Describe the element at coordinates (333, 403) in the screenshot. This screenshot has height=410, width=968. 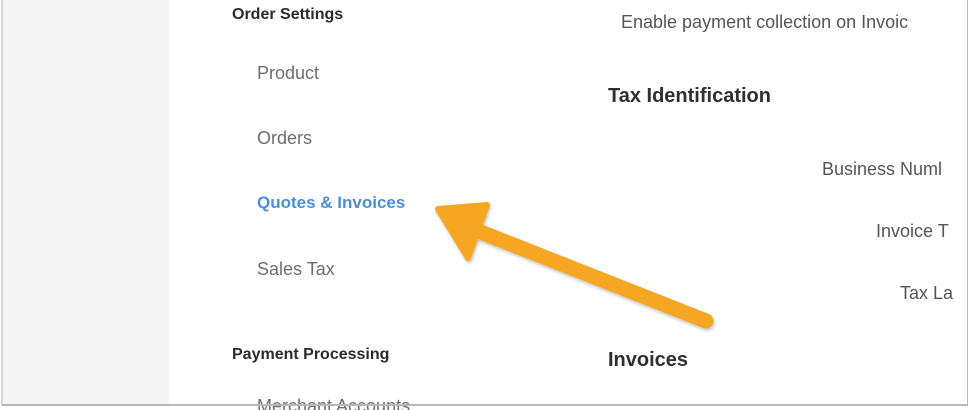
I see `sidebar-item-merchant-accounts: Merchant Accounts` at that location.